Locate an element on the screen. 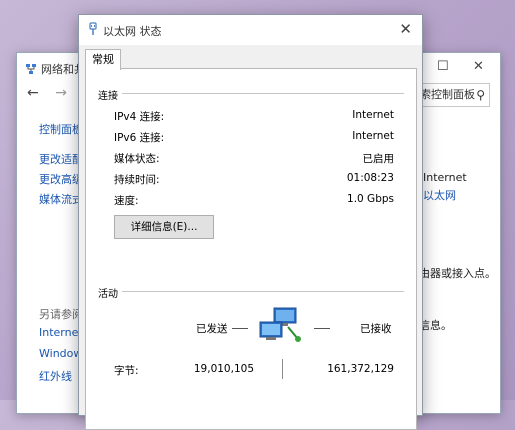  bytes-separator is located at coordinates (282, 369).